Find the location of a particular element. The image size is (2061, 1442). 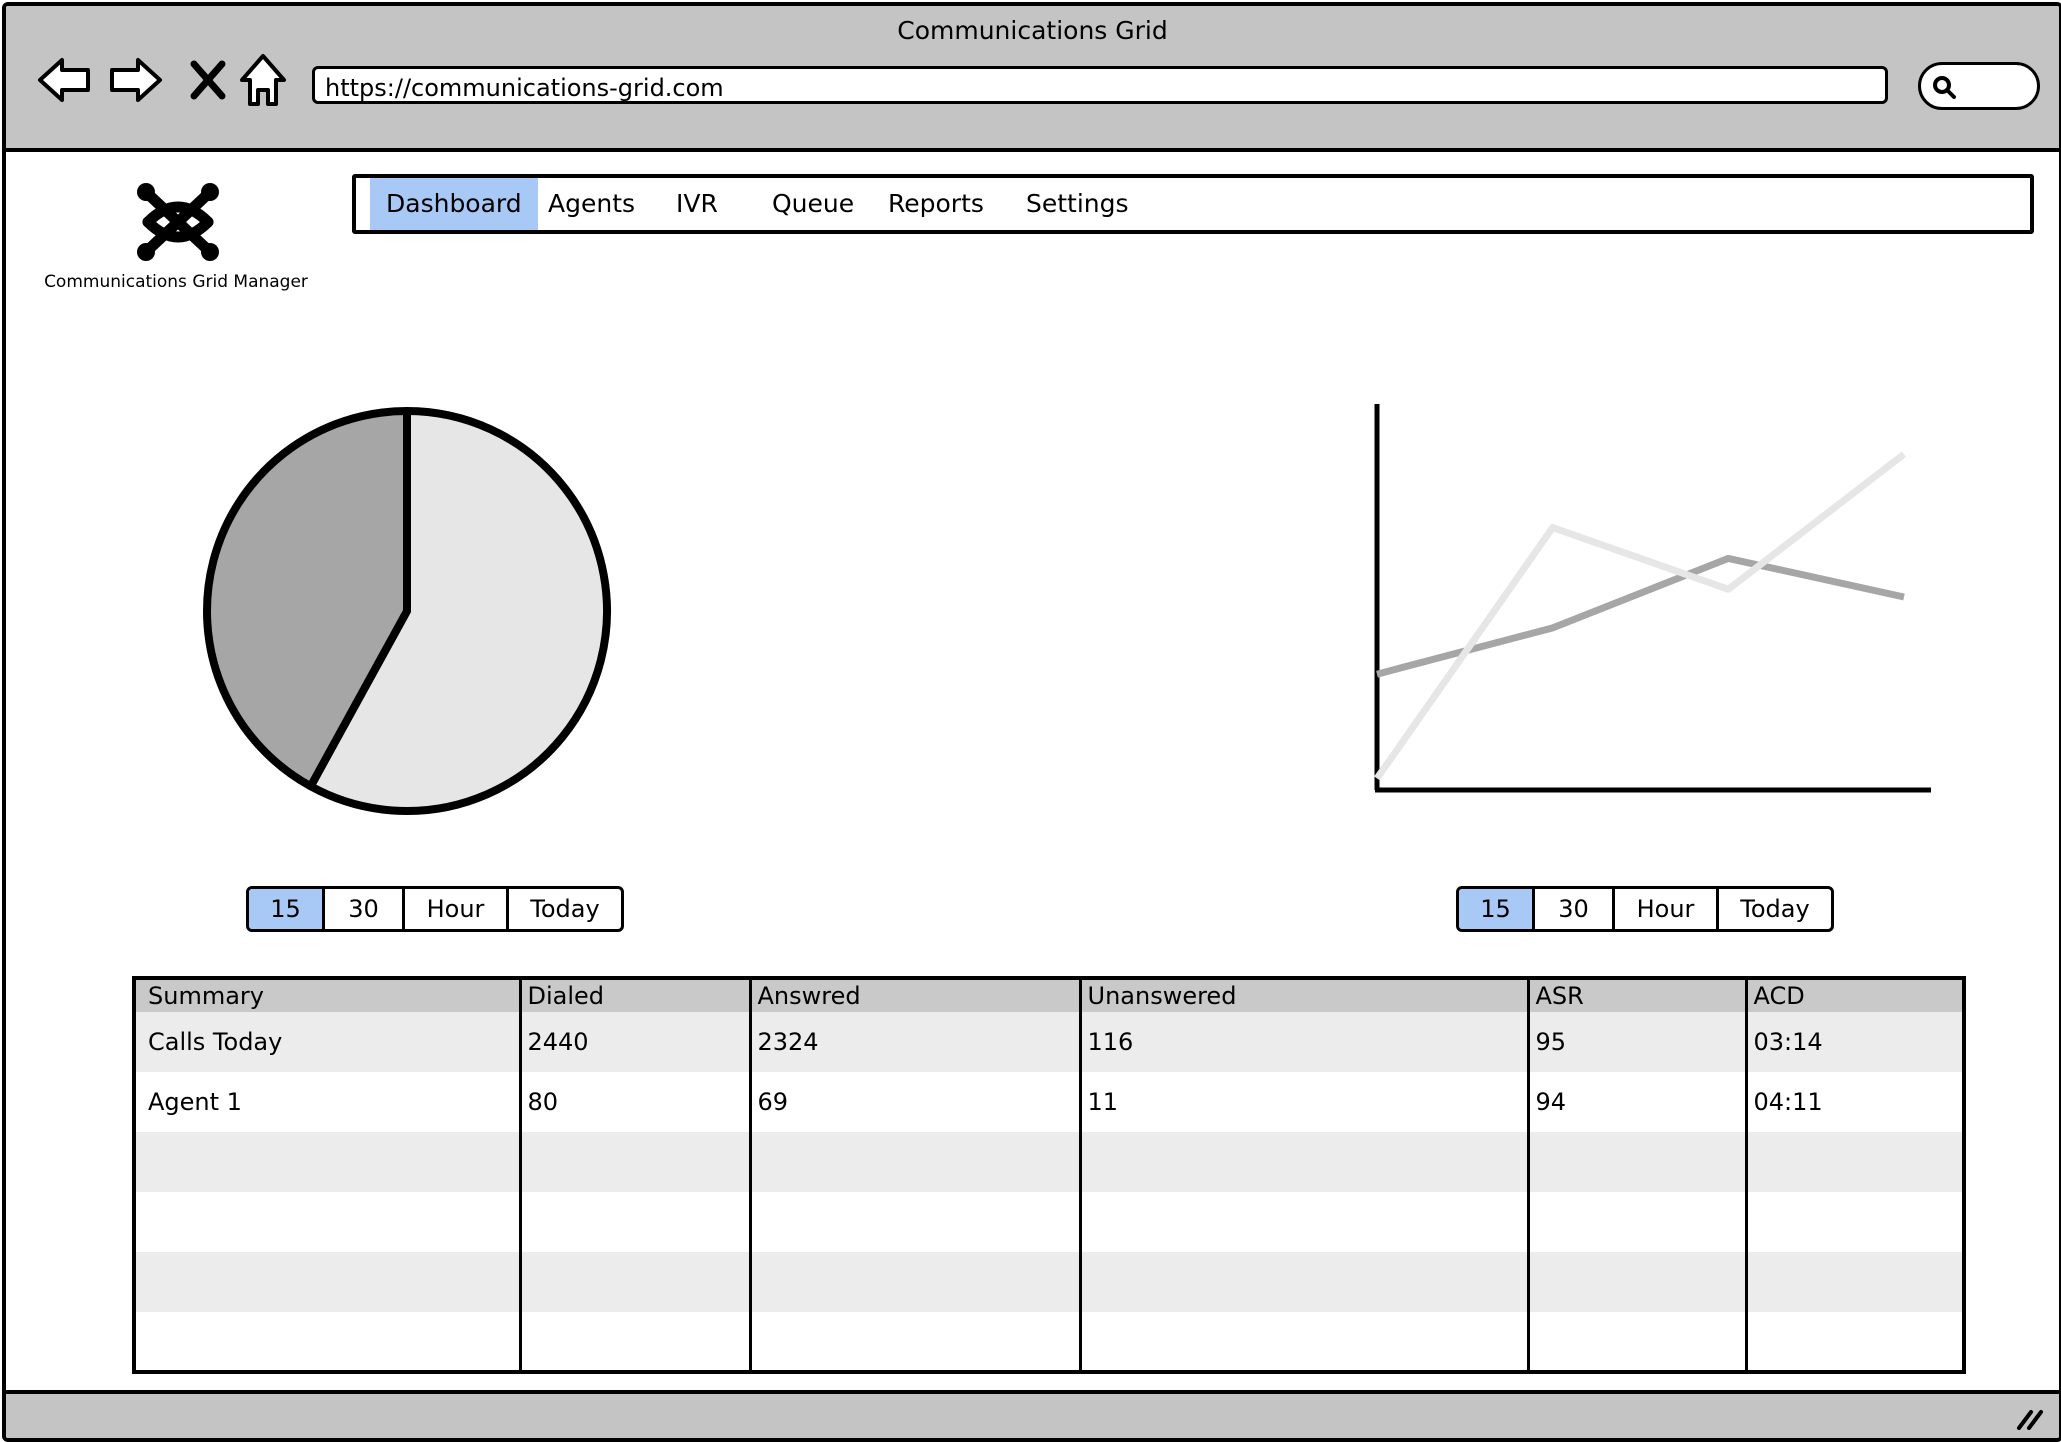

menu-item-settings: Settings is located at coordinates (1077, 204).